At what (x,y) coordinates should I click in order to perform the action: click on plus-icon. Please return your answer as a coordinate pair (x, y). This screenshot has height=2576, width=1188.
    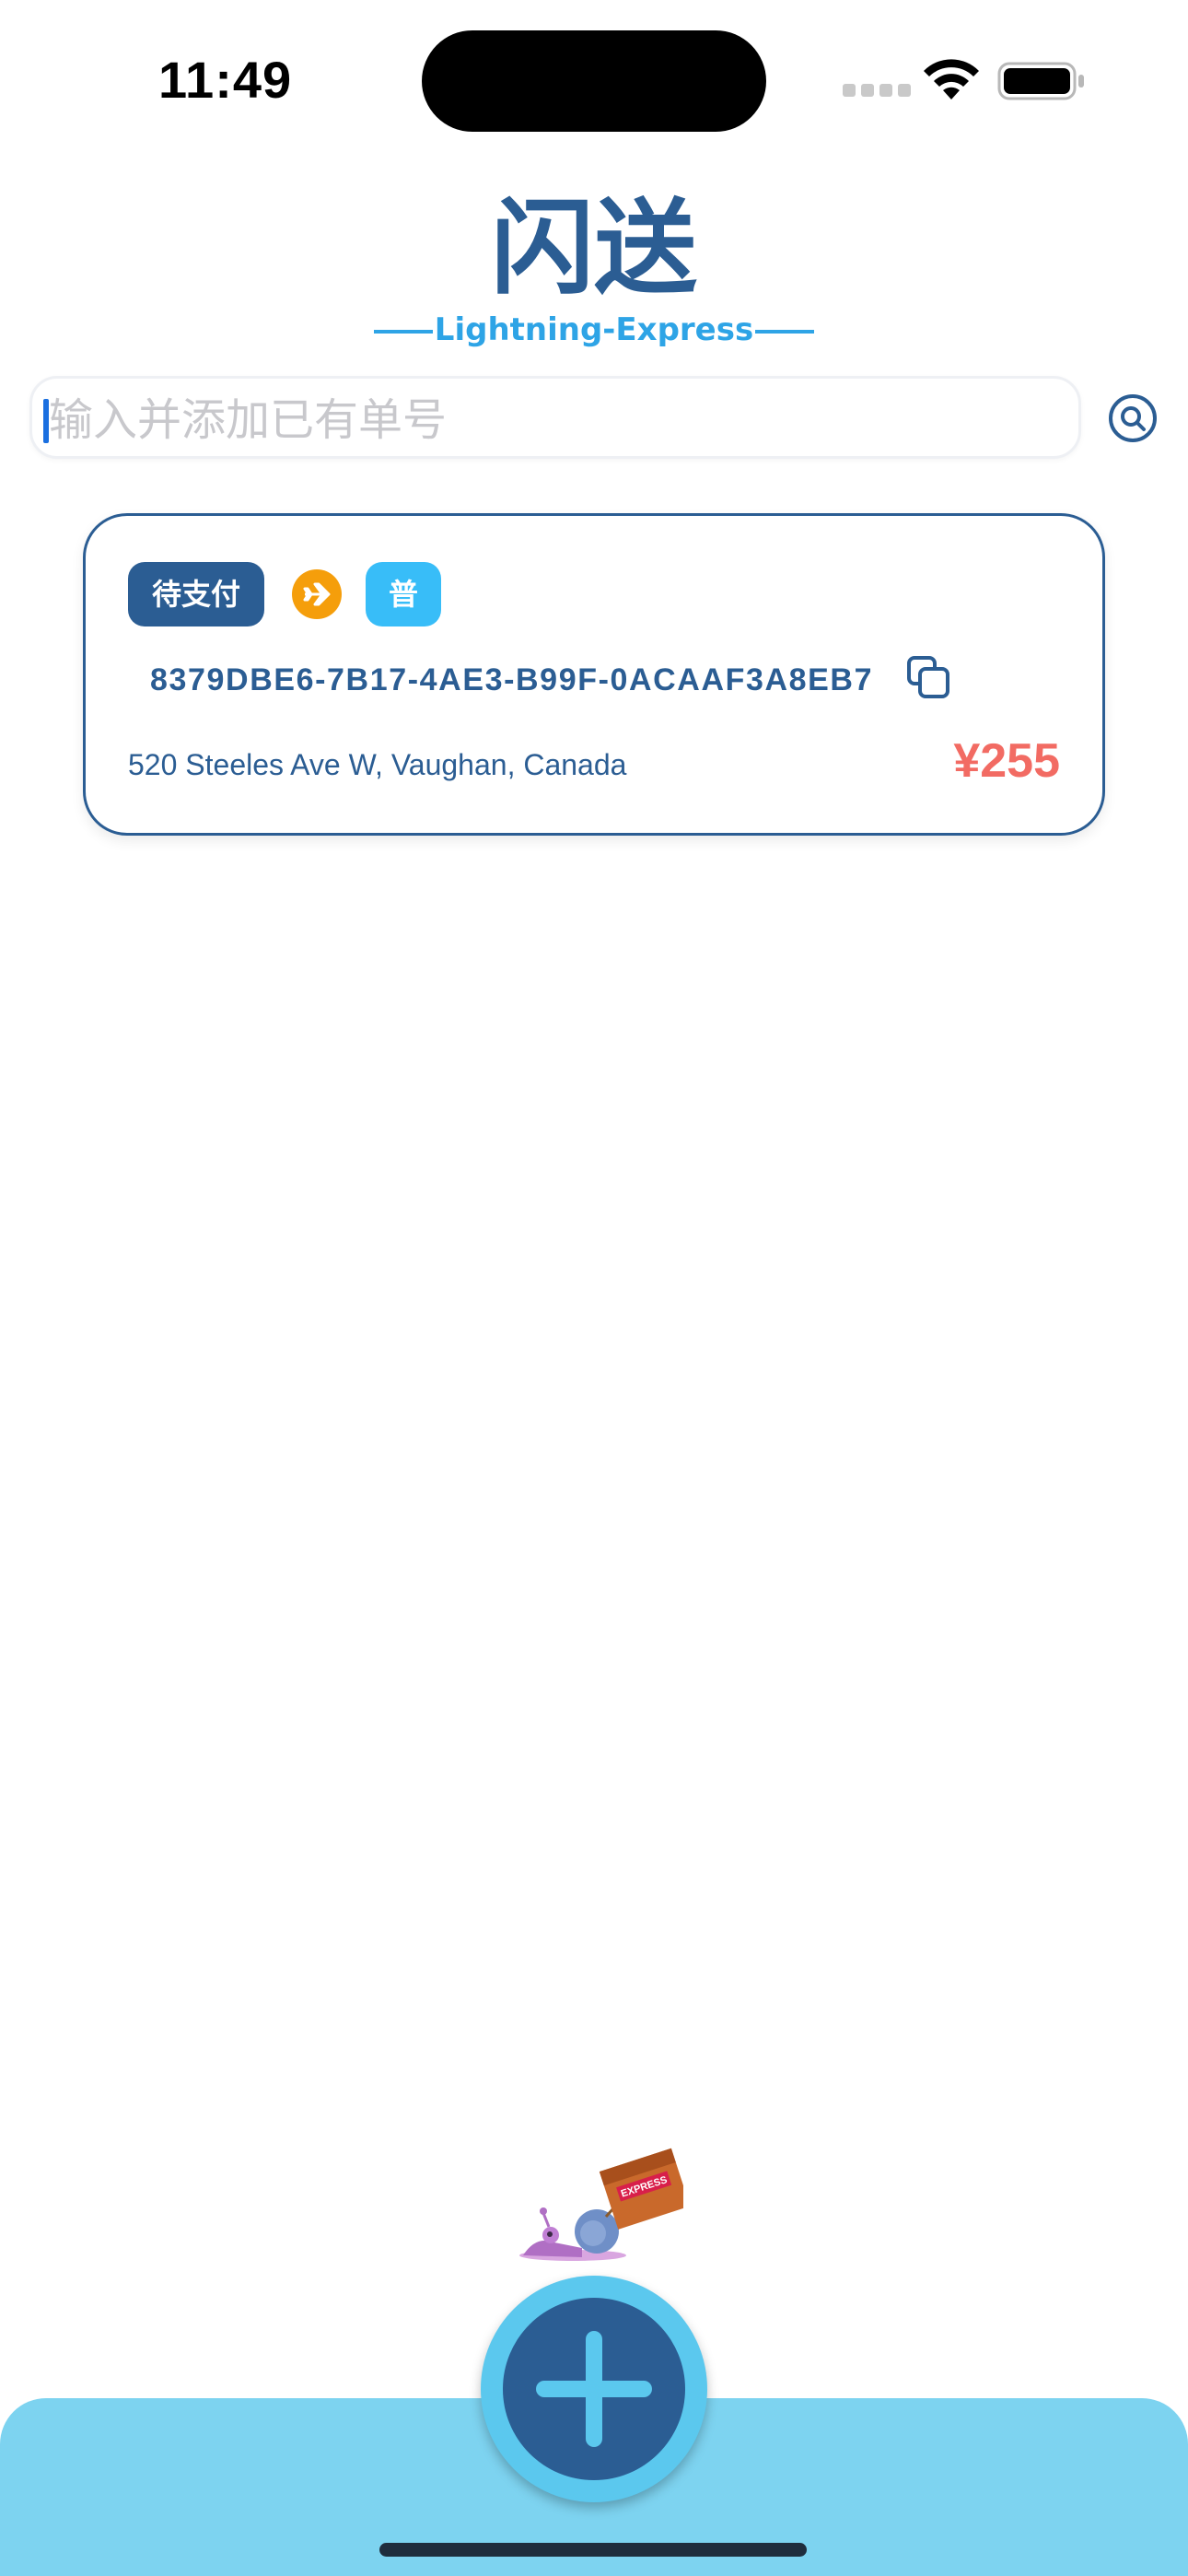
    Looking at the image, I should click on (594, 2389).